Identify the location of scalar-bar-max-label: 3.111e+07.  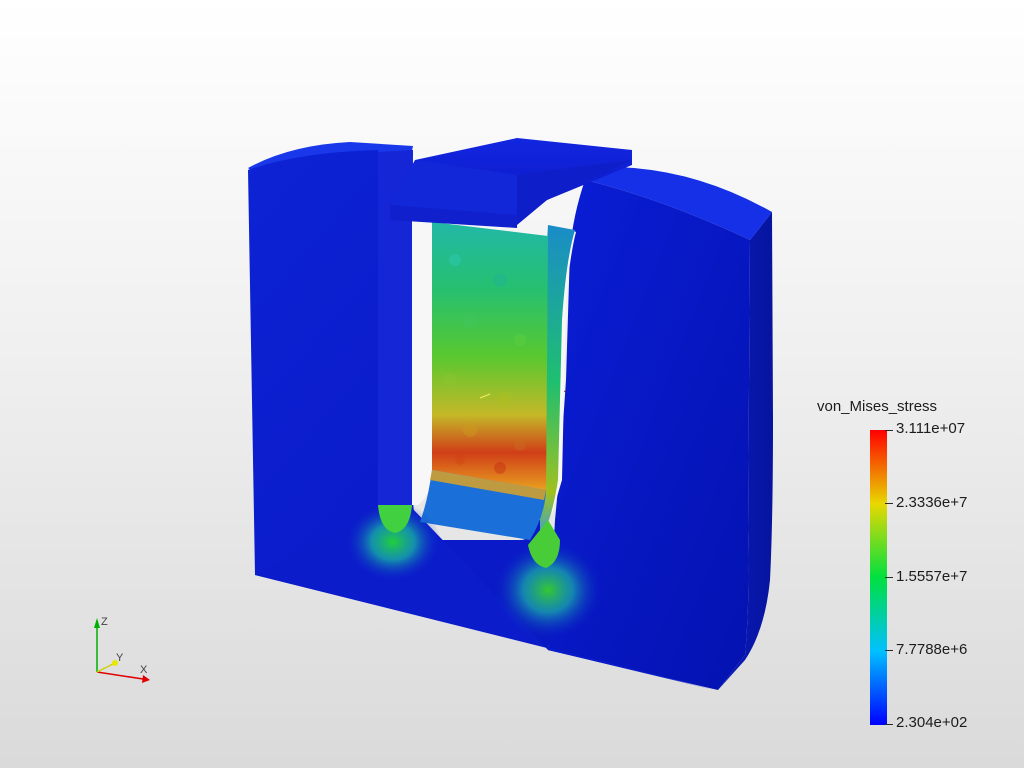
(931, 428).